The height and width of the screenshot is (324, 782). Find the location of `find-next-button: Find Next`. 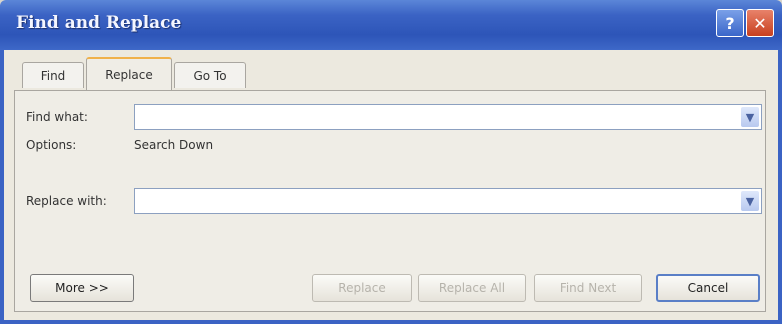

find-next-button: Find Next is located at coordinates (588, 288).